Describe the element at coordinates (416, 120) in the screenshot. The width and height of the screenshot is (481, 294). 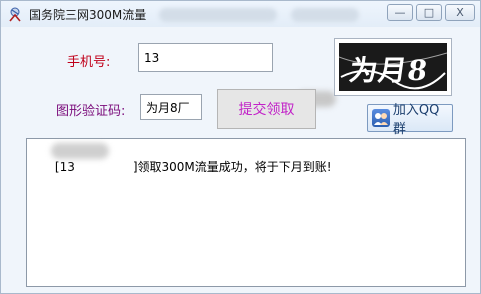
I see `qq-button-label: 加入QQ群` at that location.